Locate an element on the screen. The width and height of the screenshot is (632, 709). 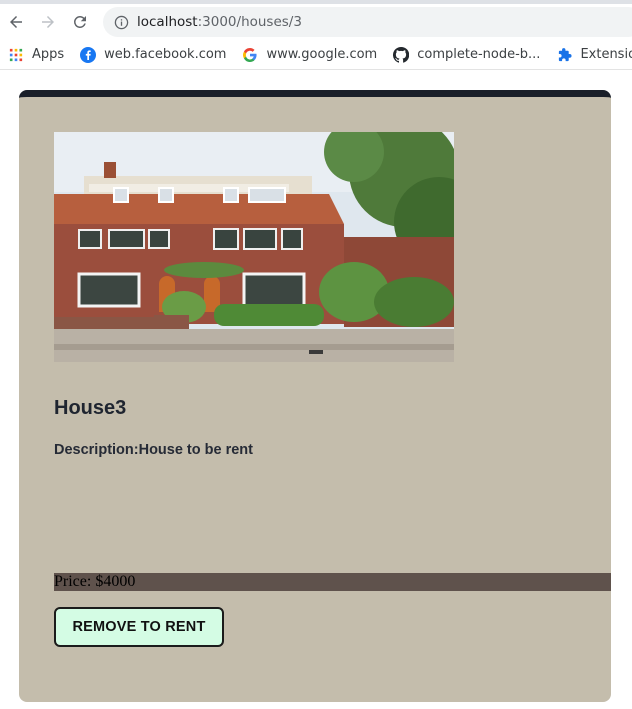
back-button is located at coordinates (16, 22).